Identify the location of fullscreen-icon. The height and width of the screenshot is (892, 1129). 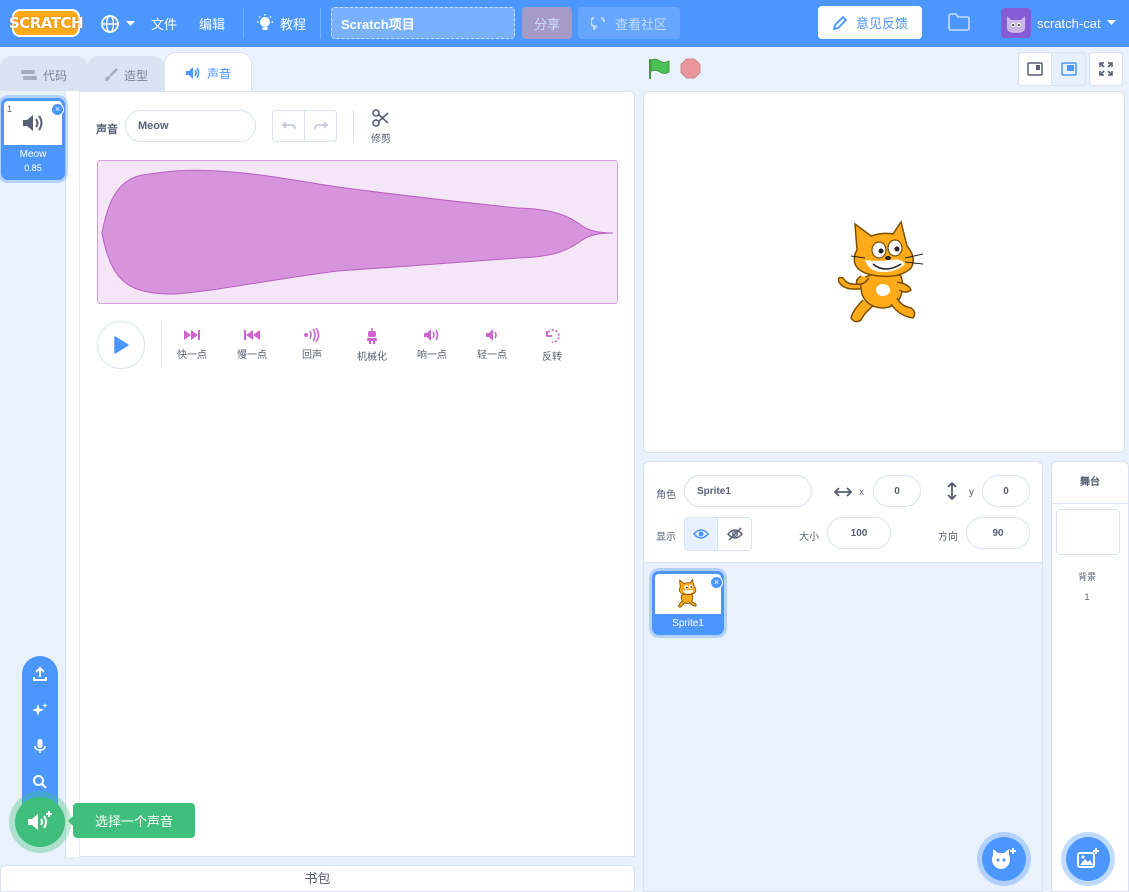
(1106, 69).